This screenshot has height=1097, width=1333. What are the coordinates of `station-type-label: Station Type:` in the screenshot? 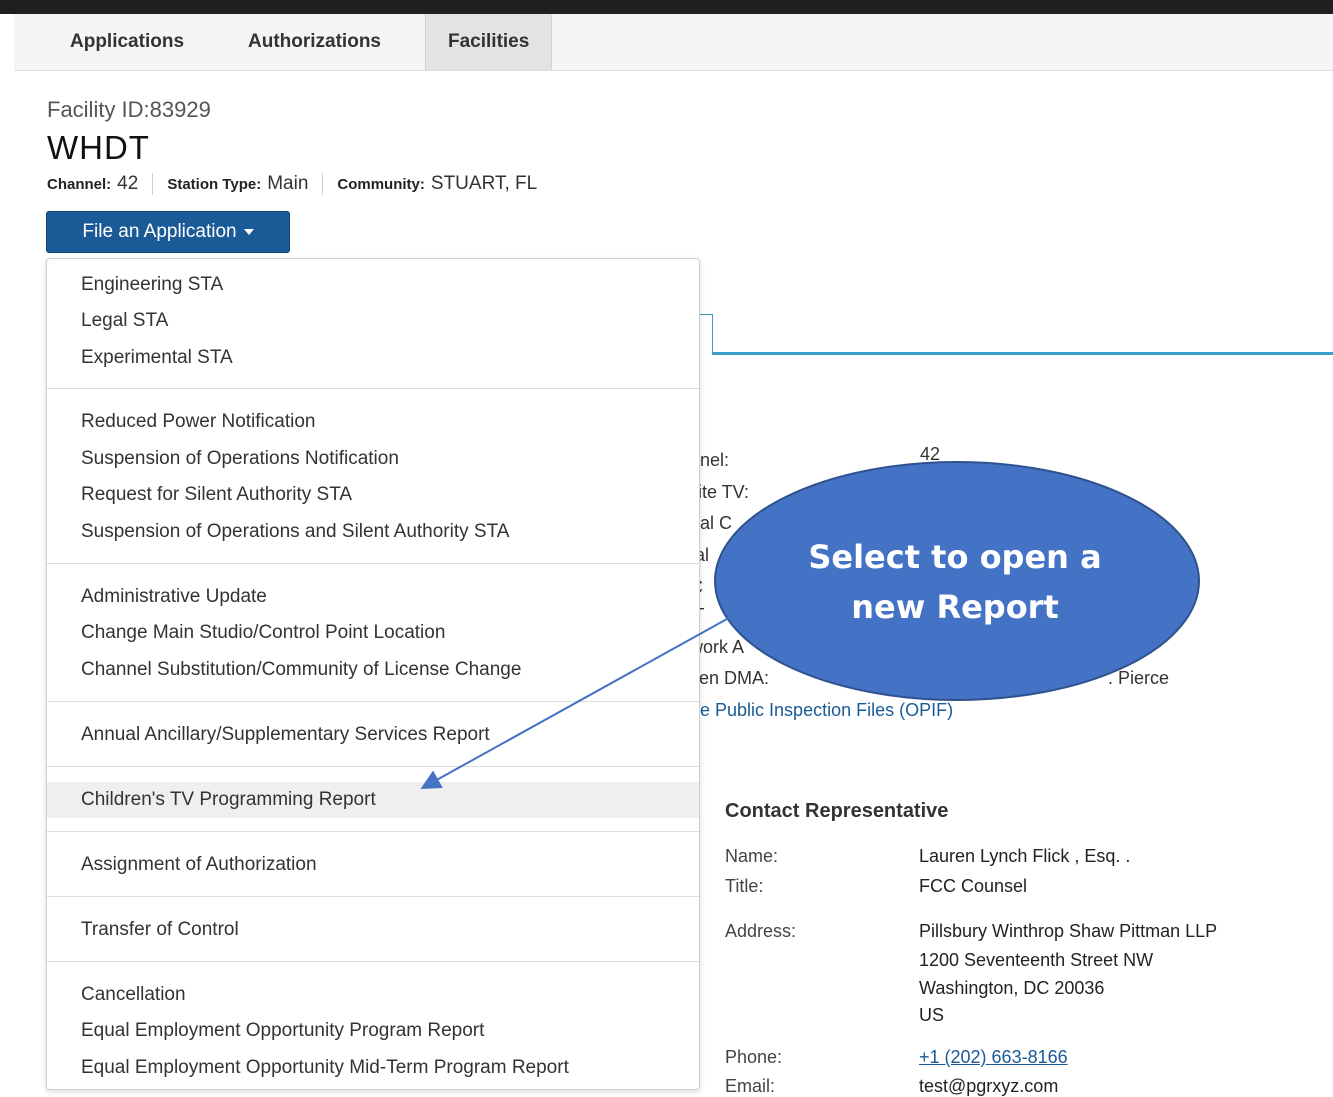 It's located at (214, 184).